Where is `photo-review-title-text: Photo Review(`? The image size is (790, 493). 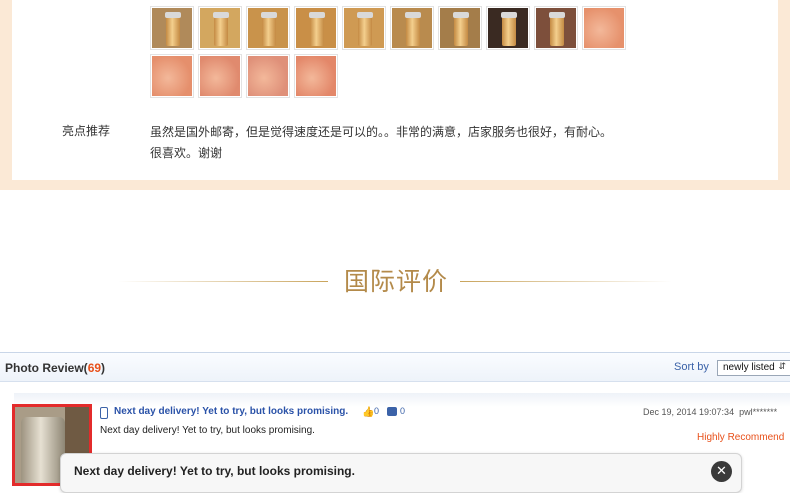 photo-review-title-text: Photo Review( is located at coordinates (46, 368).